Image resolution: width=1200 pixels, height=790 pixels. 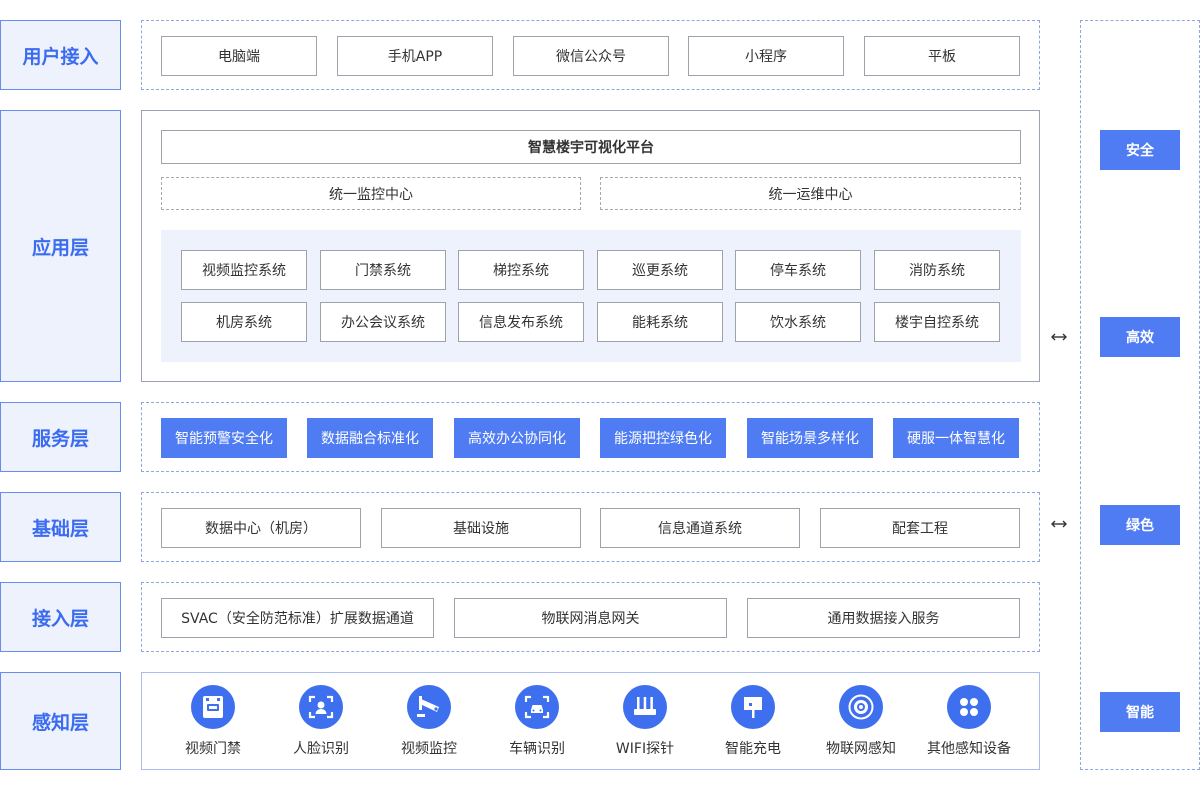 What do you see at coordinates (239, 56) in the screenshot?
I see `user-access-item: 电脑端` at bounding box center [239, 56].